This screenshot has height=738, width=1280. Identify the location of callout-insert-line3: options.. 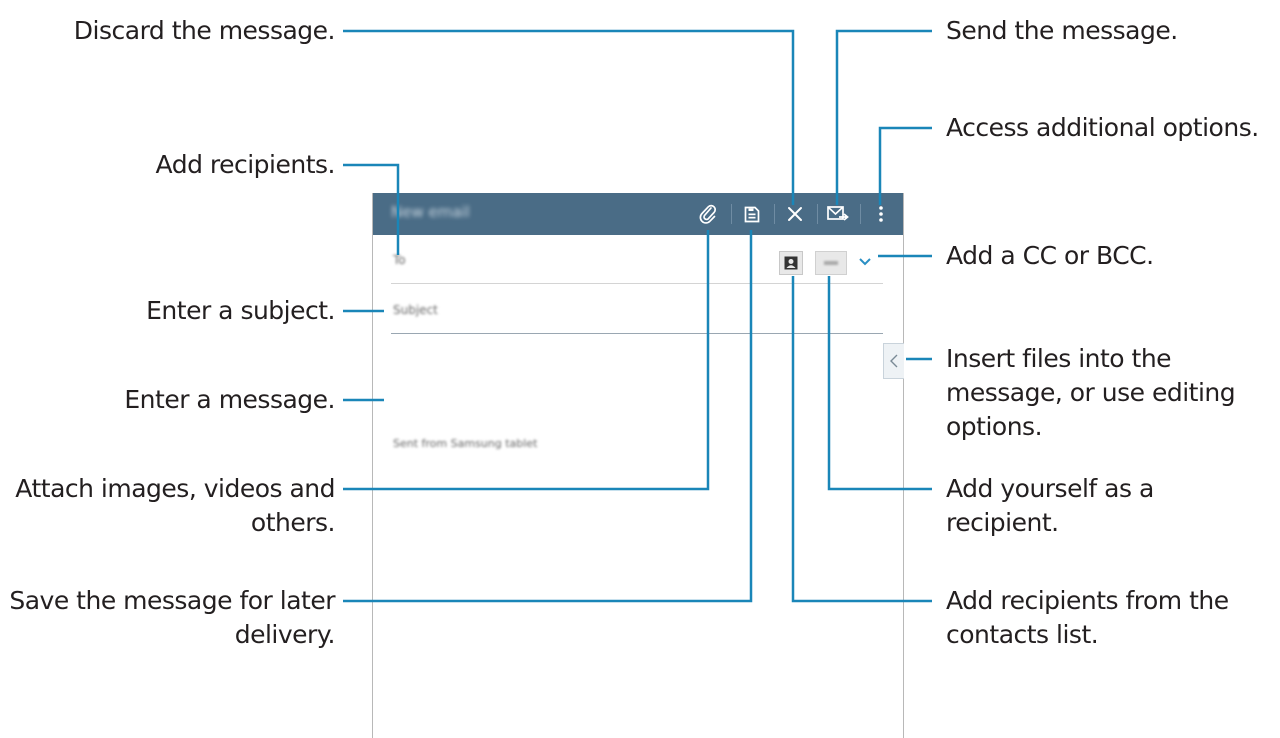
(994, 426).